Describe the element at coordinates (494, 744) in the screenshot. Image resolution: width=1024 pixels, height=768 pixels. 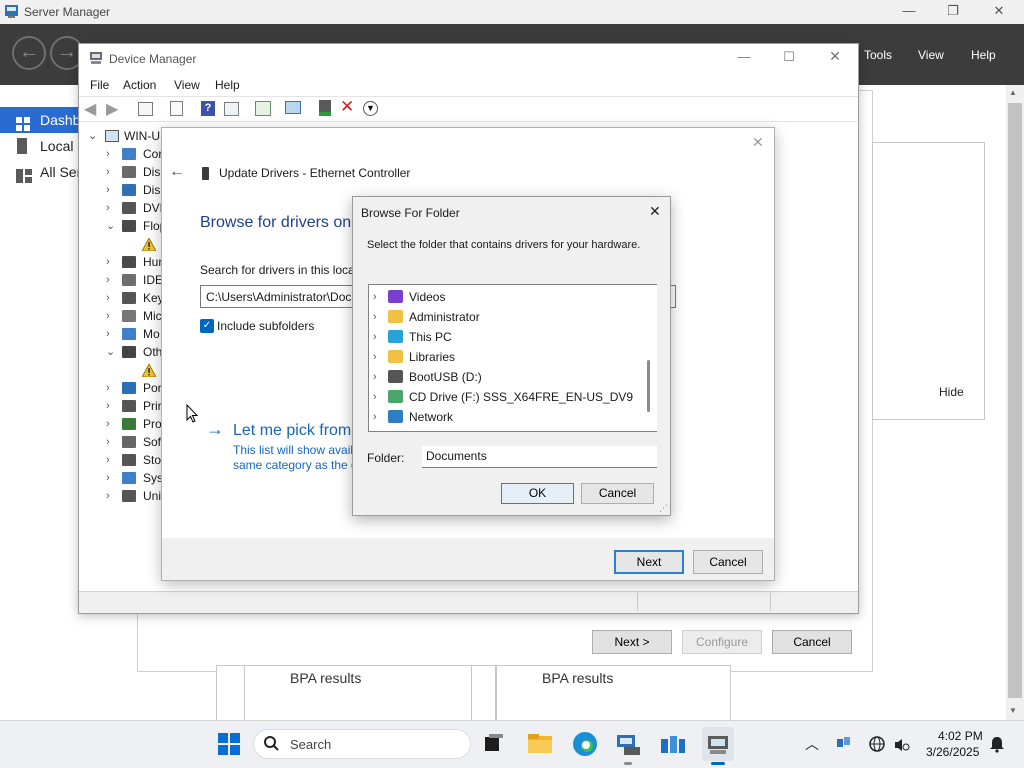
I see `task-view-icon` at that location.